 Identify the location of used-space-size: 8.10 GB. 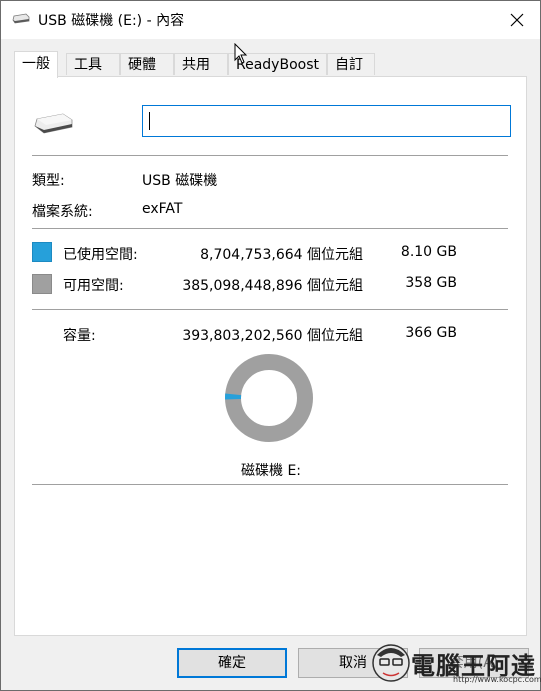
(428, 252).